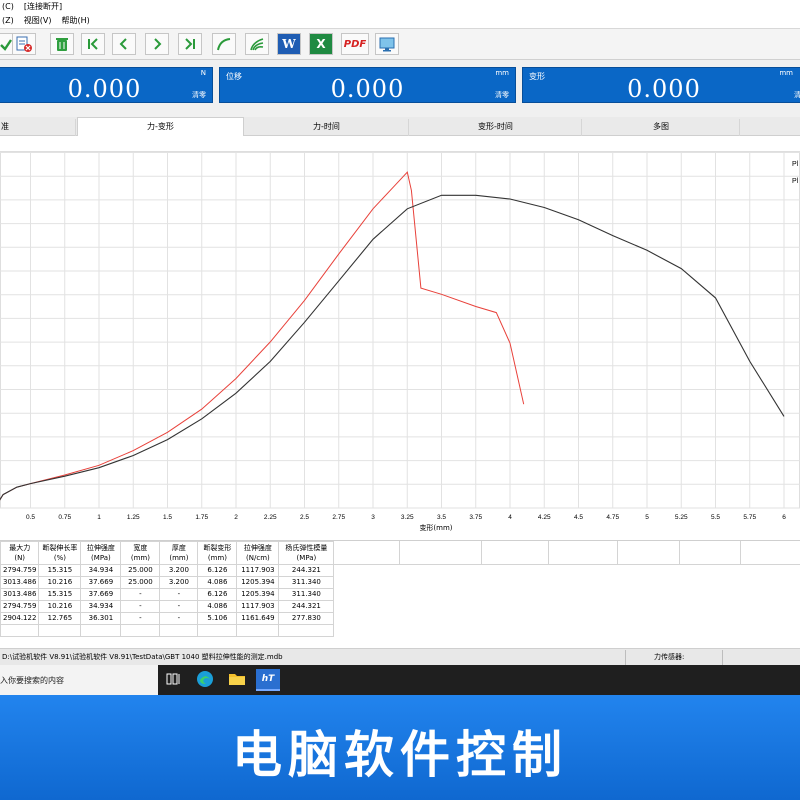 Image resolution: width=800 pixels, height=800 pixels. I want to click on results-column-header: 厚度 (mm), so click(179, 553).